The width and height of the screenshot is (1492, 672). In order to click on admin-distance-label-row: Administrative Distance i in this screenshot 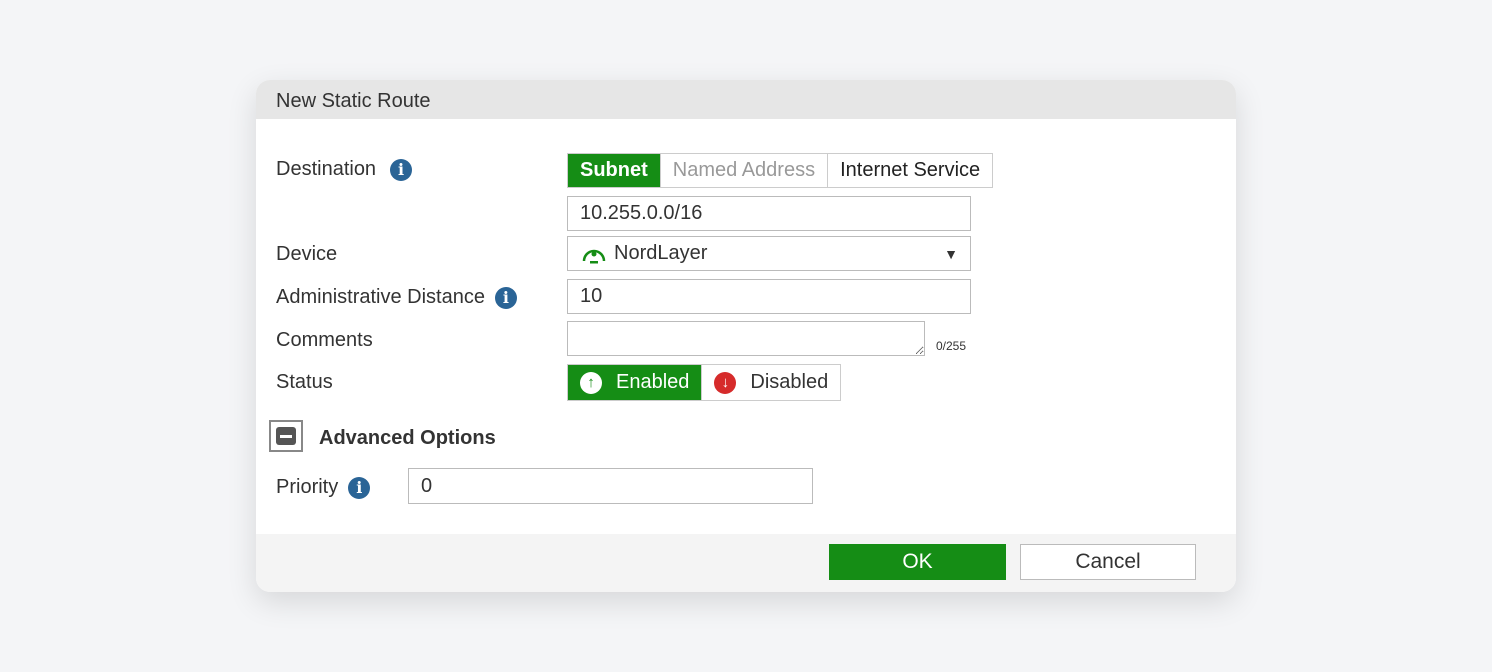, I will do `click(396, 297)`.